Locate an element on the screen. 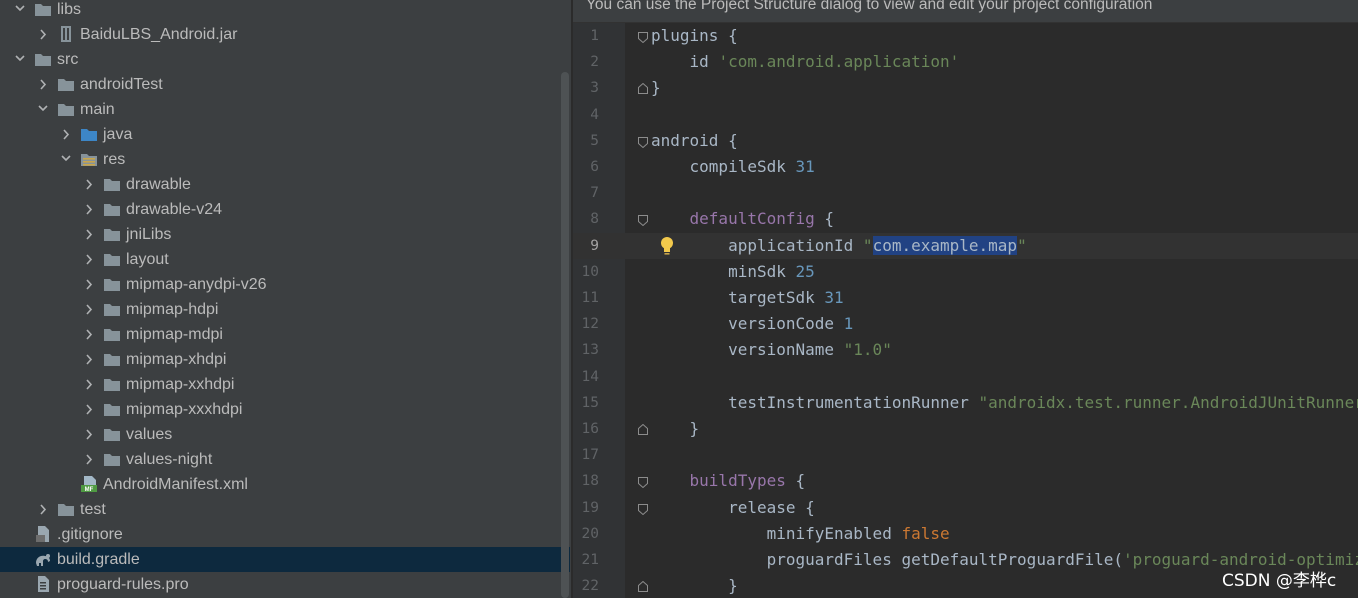 The height and width of the screenshot is (598, 1358). code-line: 10 minSdk 25 is located at coordinates (965, 272).